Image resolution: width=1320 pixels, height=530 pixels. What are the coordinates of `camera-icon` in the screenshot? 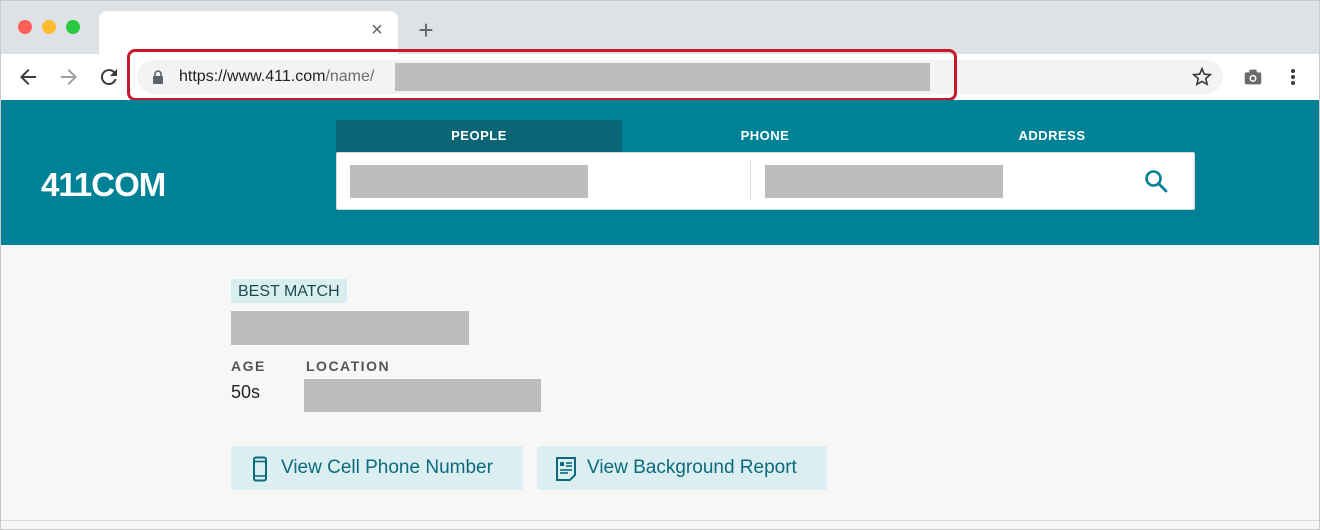 It's located at (1253, 77).